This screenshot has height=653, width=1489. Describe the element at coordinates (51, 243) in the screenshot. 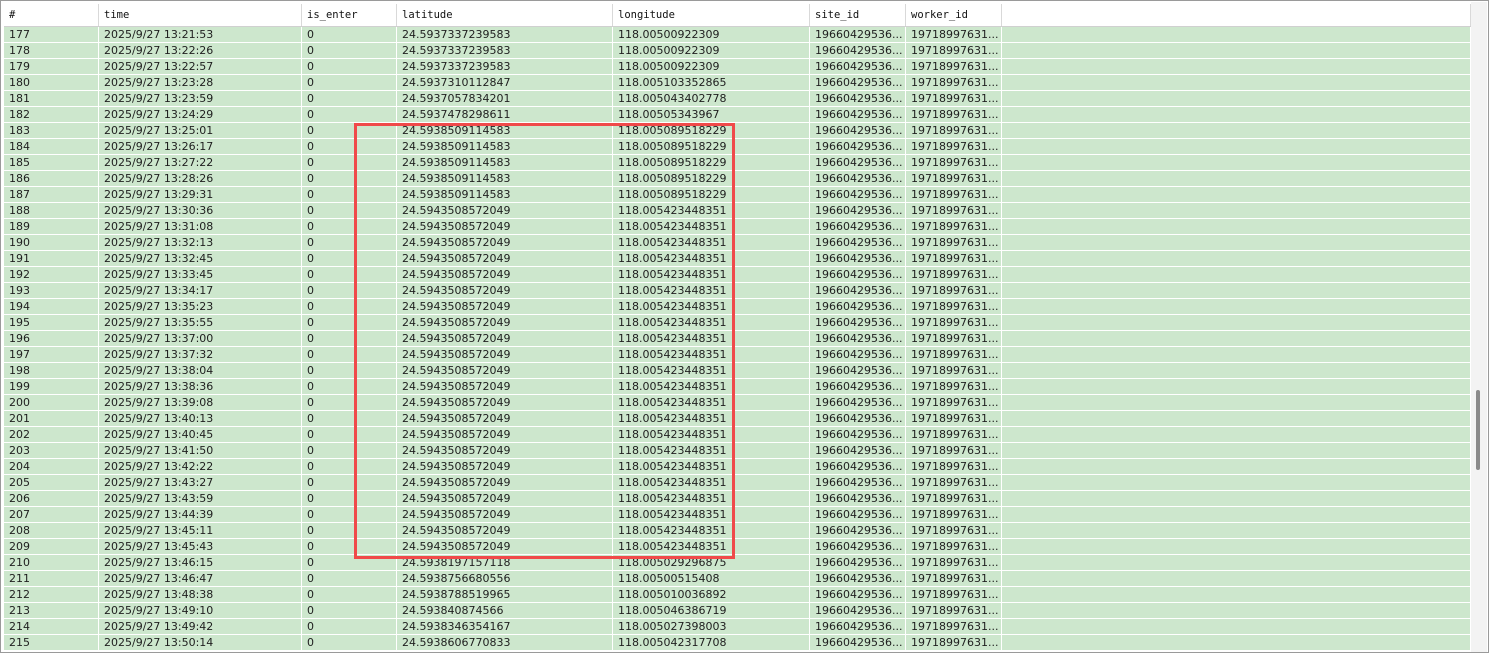

I see `table-cell: 190` at that location.